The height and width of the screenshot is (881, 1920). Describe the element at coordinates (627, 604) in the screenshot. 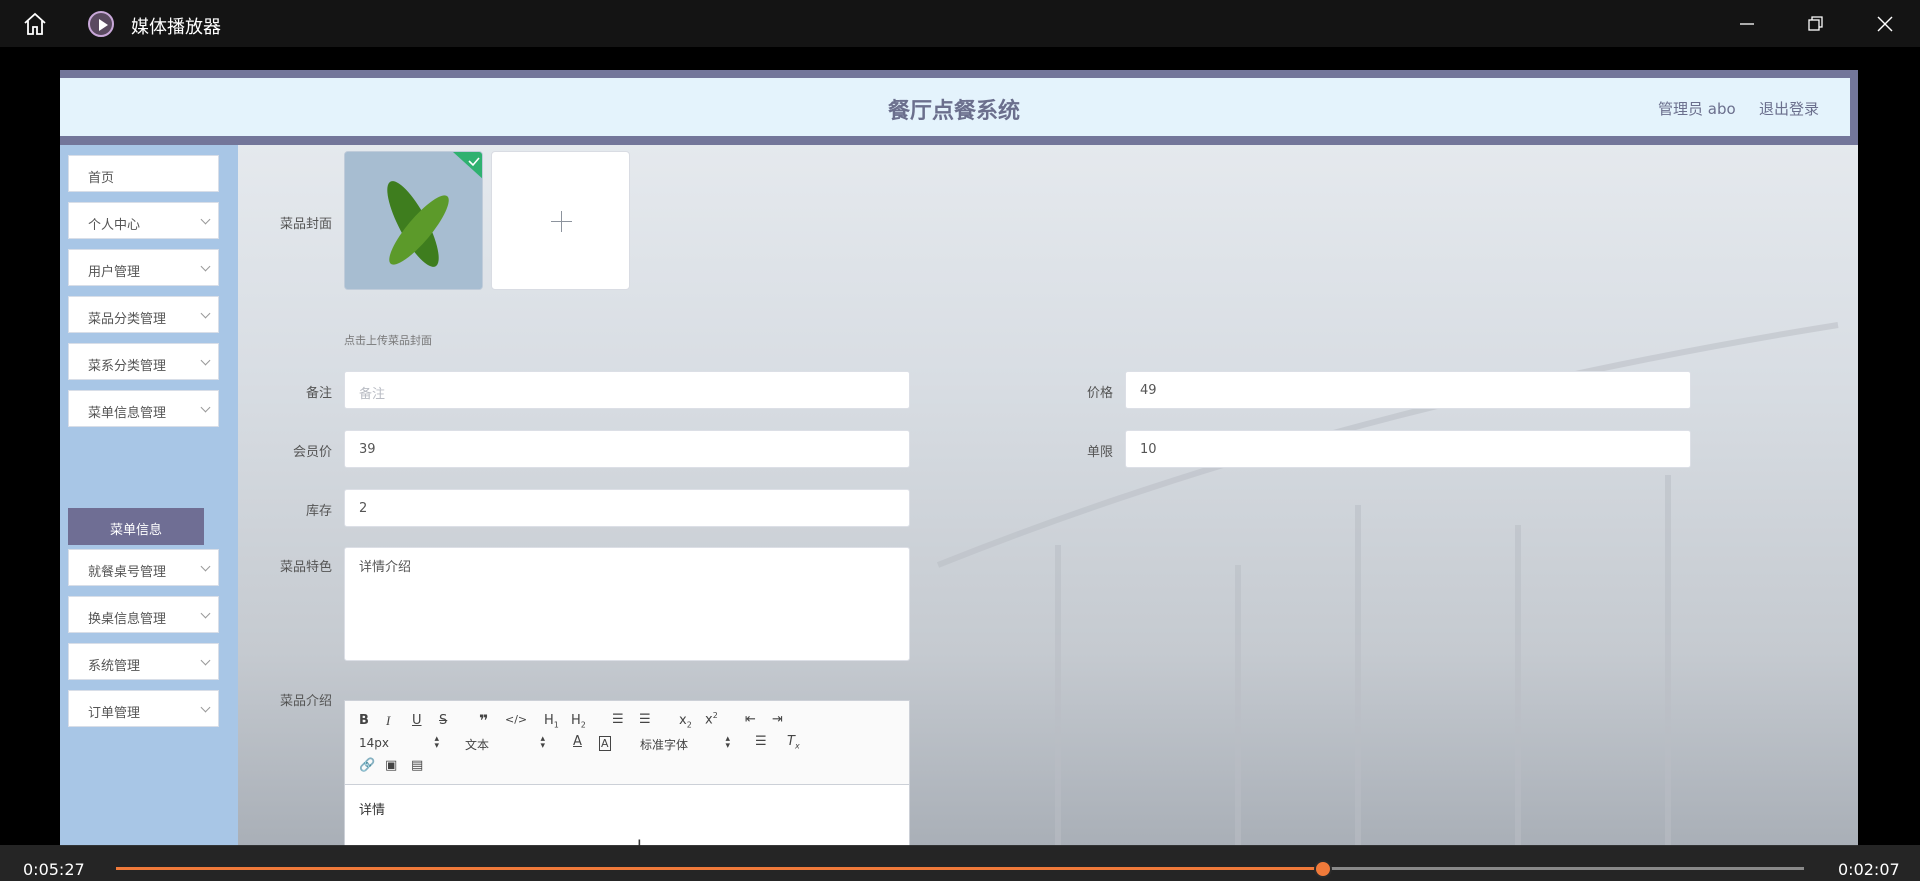

I see `feature-textarea: 详情介绍` at that location.